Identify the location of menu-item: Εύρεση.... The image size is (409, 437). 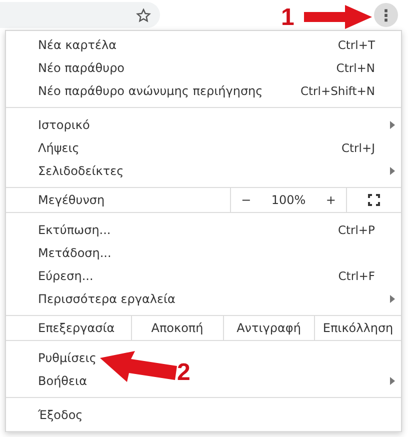
(188, 275).